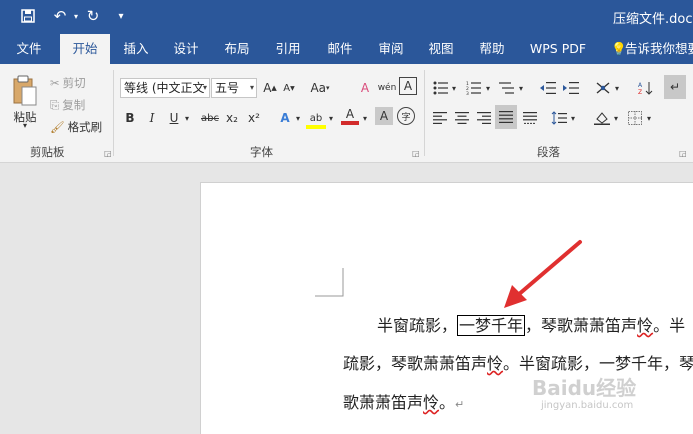 The image size is (693, 434). Describe the element at coordinates (174, 118) in the screenshot. I see `underline-button: U` at that location.